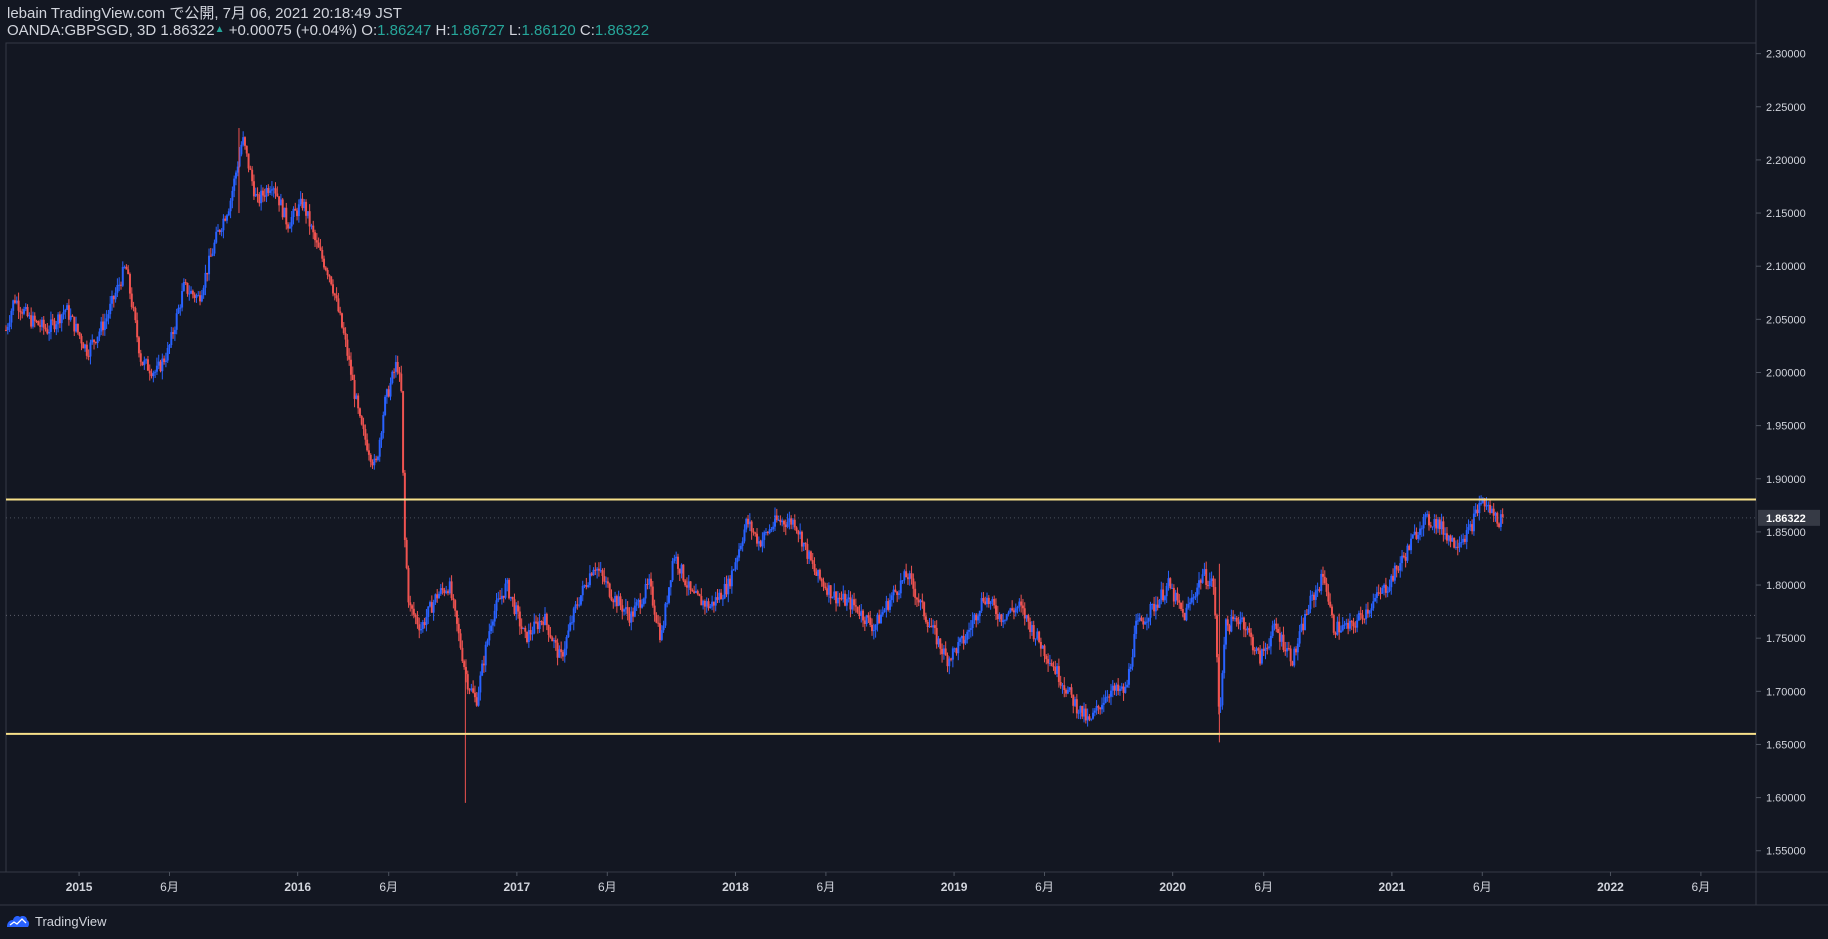  I want to click on time-axis-label: 2015, so click(79, 887).